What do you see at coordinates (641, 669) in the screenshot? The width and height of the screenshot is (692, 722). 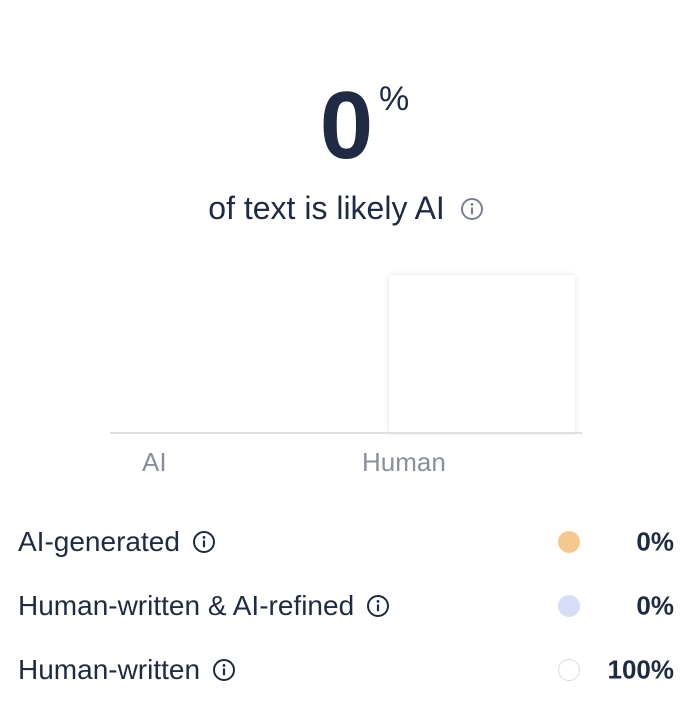 I see `legend-value: 100%` at bounding box center [641, 669].